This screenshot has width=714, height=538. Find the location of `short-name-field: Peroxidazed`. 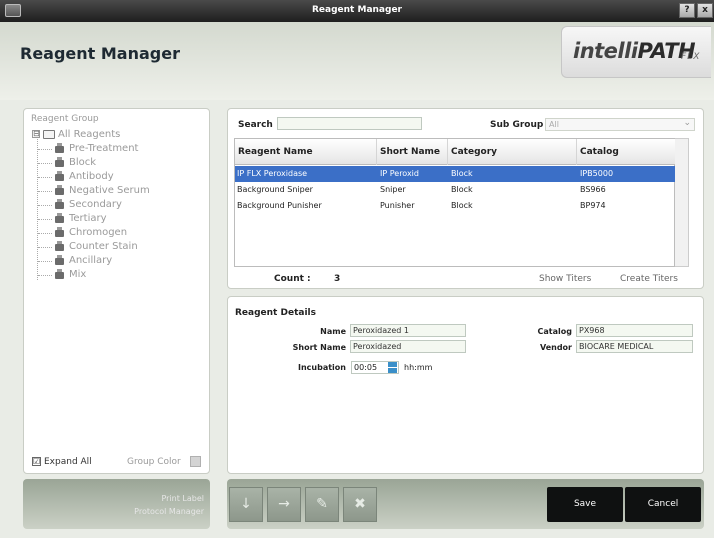

short-name-field: Peroxidazed is located at coordinates (408, 346).